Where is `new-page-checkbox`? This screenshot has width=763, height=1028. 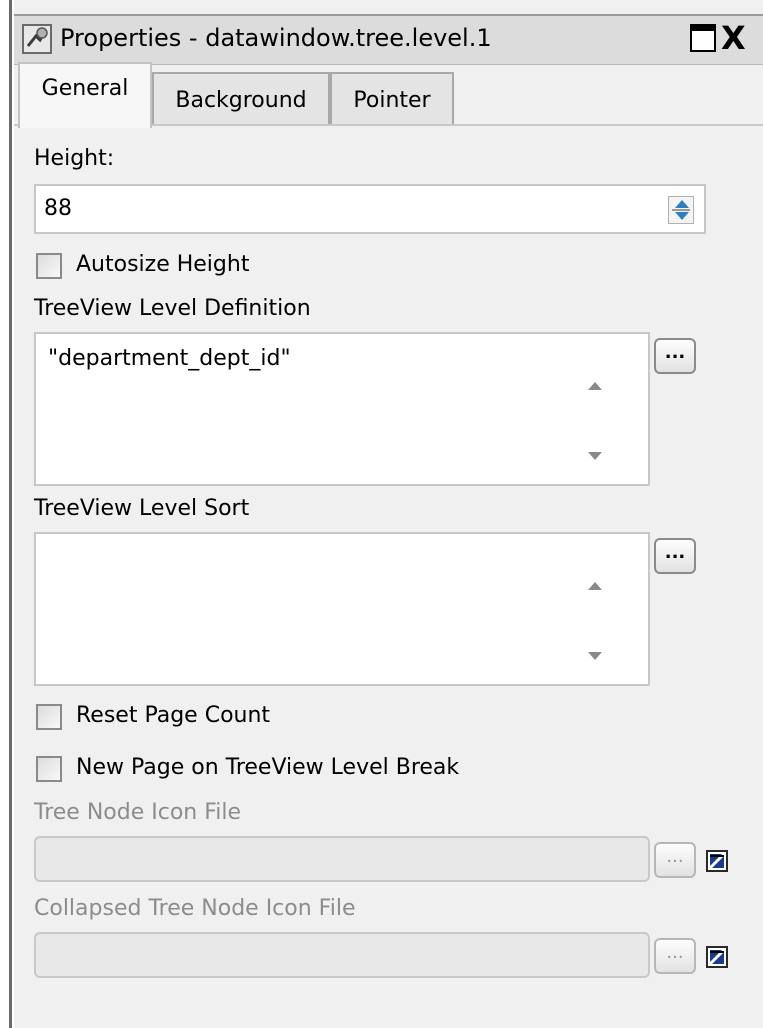
new-page-checkbox is located at coordinates (49, 769).